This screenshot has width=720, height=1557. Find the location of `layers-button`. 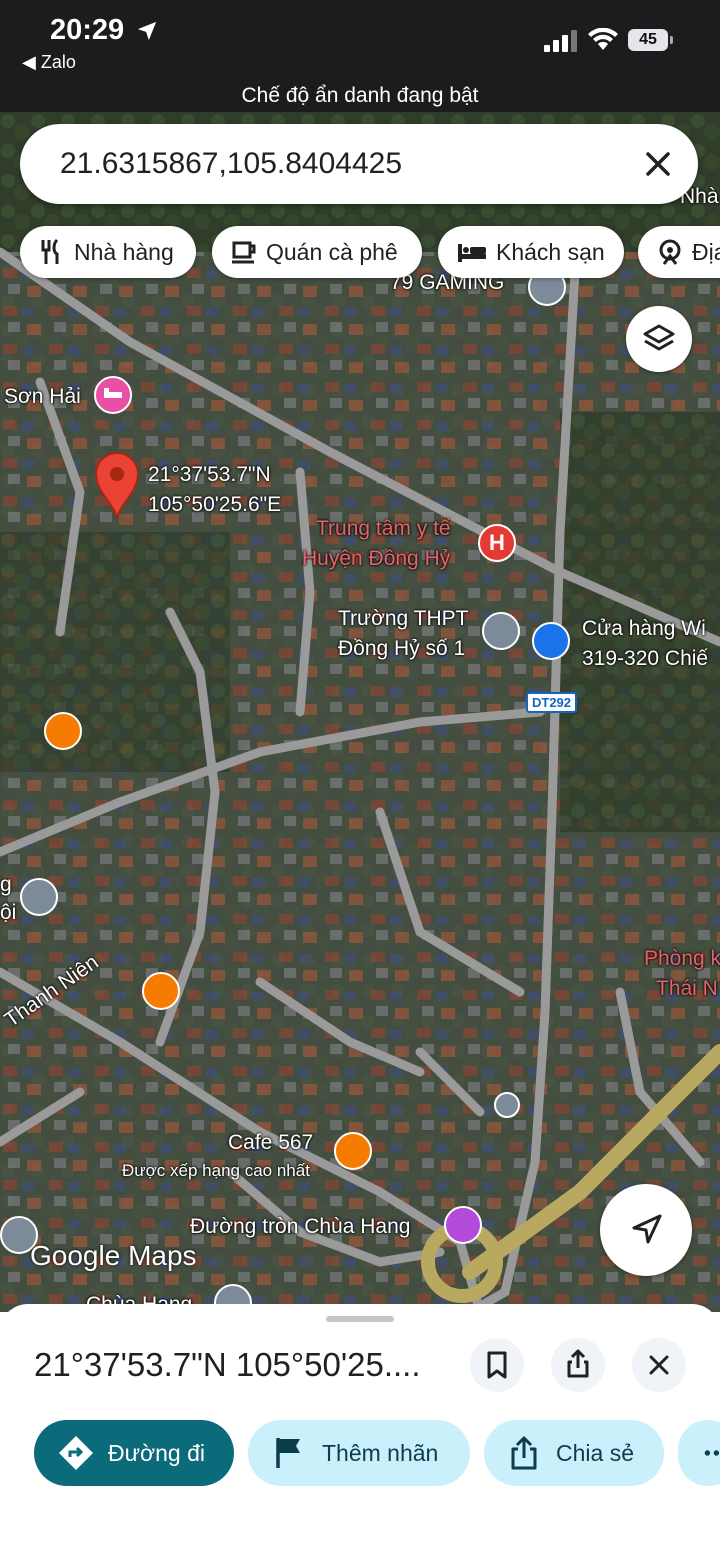

layers-button is located at coordinates (659, 339).